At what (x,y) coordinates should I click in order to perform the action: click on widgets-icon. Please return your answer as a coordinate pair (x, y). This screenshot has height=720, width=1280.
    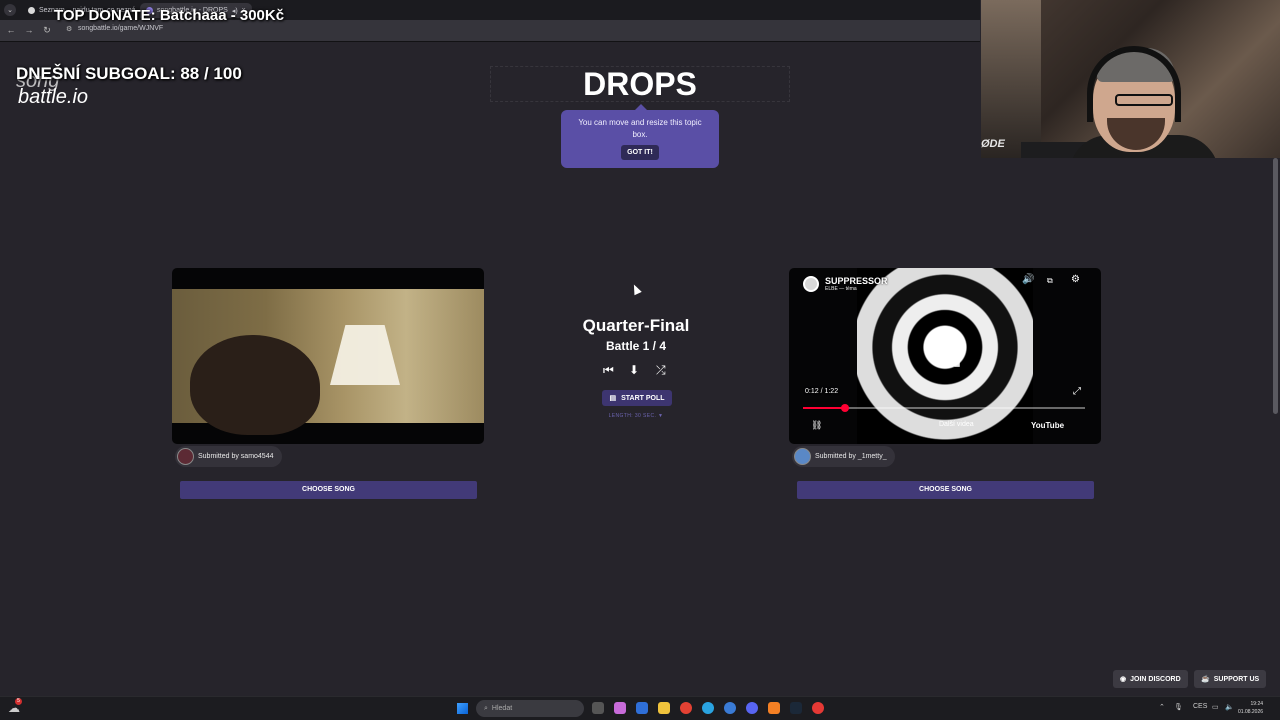
    Looking at the image, I should click on (620, 708).